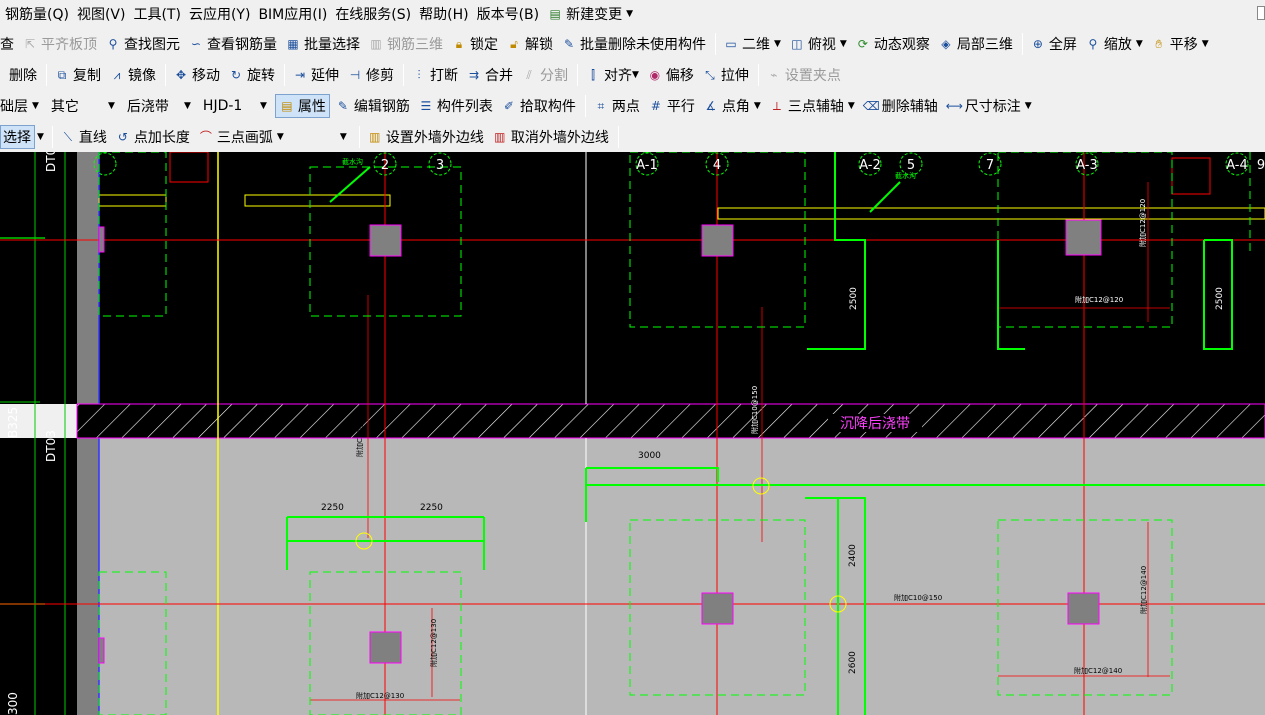 This screenshot has width=1265, height=715. Describe the element at coordinates (370, 75) in the screenshot. I see `trim-button: ⊣ 修剪` at that location.